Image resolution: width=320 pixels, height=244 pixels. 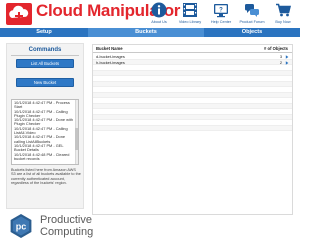 I want to click on tab-objects: Objects, so click(x=252, y=32).